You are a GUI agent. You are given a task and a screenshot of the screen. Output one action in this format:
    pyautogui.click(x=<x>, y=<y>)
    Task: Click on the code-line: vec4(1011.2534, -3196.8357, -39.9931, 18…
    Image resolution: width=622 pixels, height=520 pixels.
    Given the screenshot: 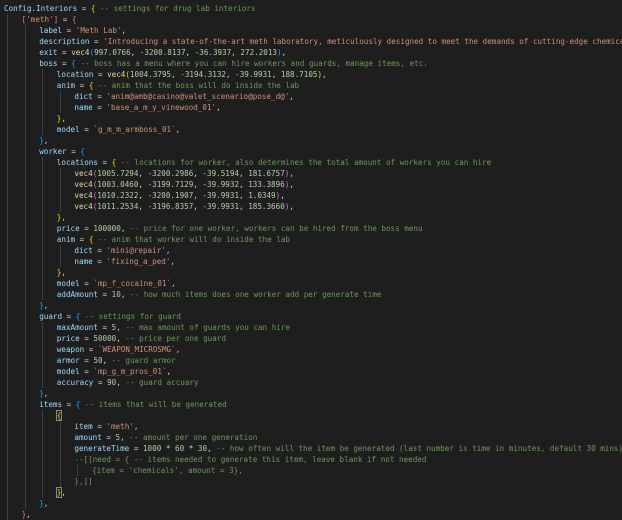 What is the action you would take?
    pyautogui.click(x=311, y=206)
    